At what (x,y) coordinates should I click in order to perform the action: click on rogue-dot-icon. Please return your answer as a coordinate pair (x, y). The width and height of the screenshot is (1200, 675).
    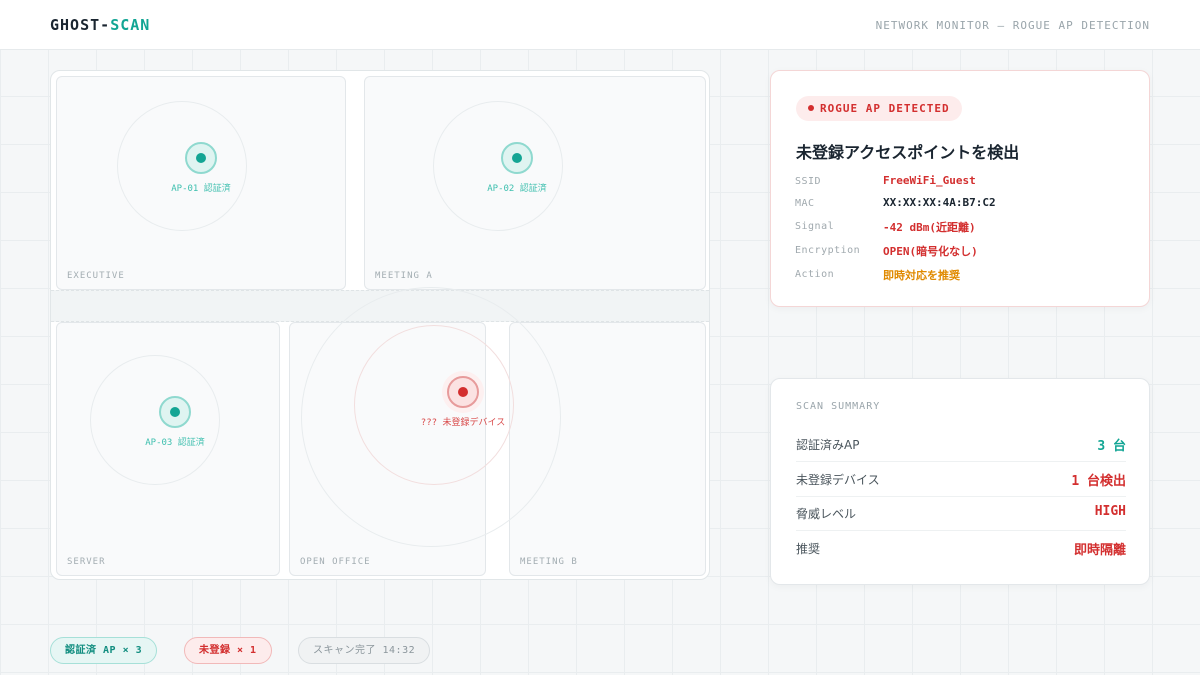
    Looking at the image, I should click on (463, 392).